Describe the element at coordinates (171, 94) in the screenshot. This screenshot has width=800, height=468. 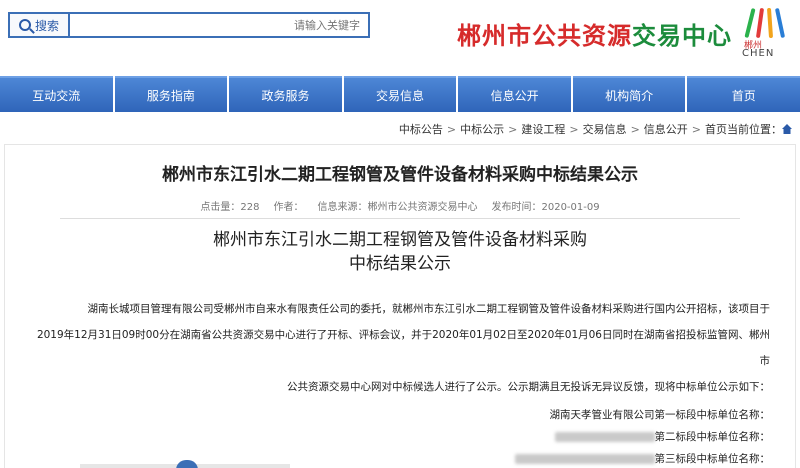
I see `nav-item-guide: 服务指南` at that location.